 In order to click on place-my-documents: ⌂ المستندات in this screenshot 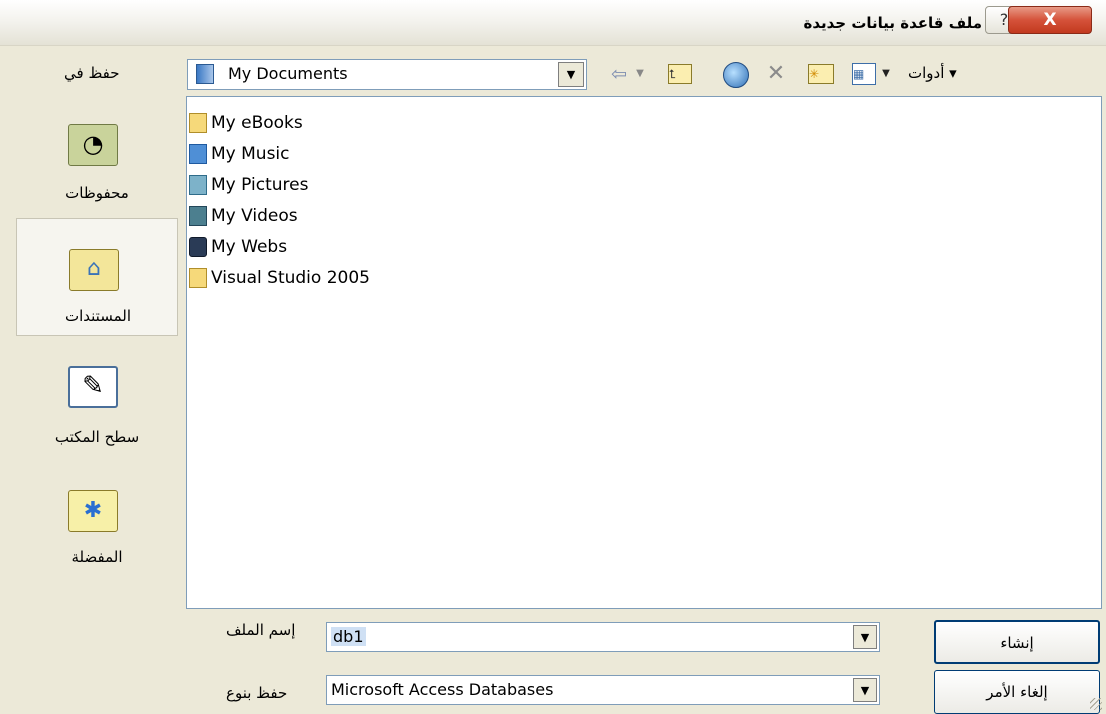, I will do `click(97, 277)`.